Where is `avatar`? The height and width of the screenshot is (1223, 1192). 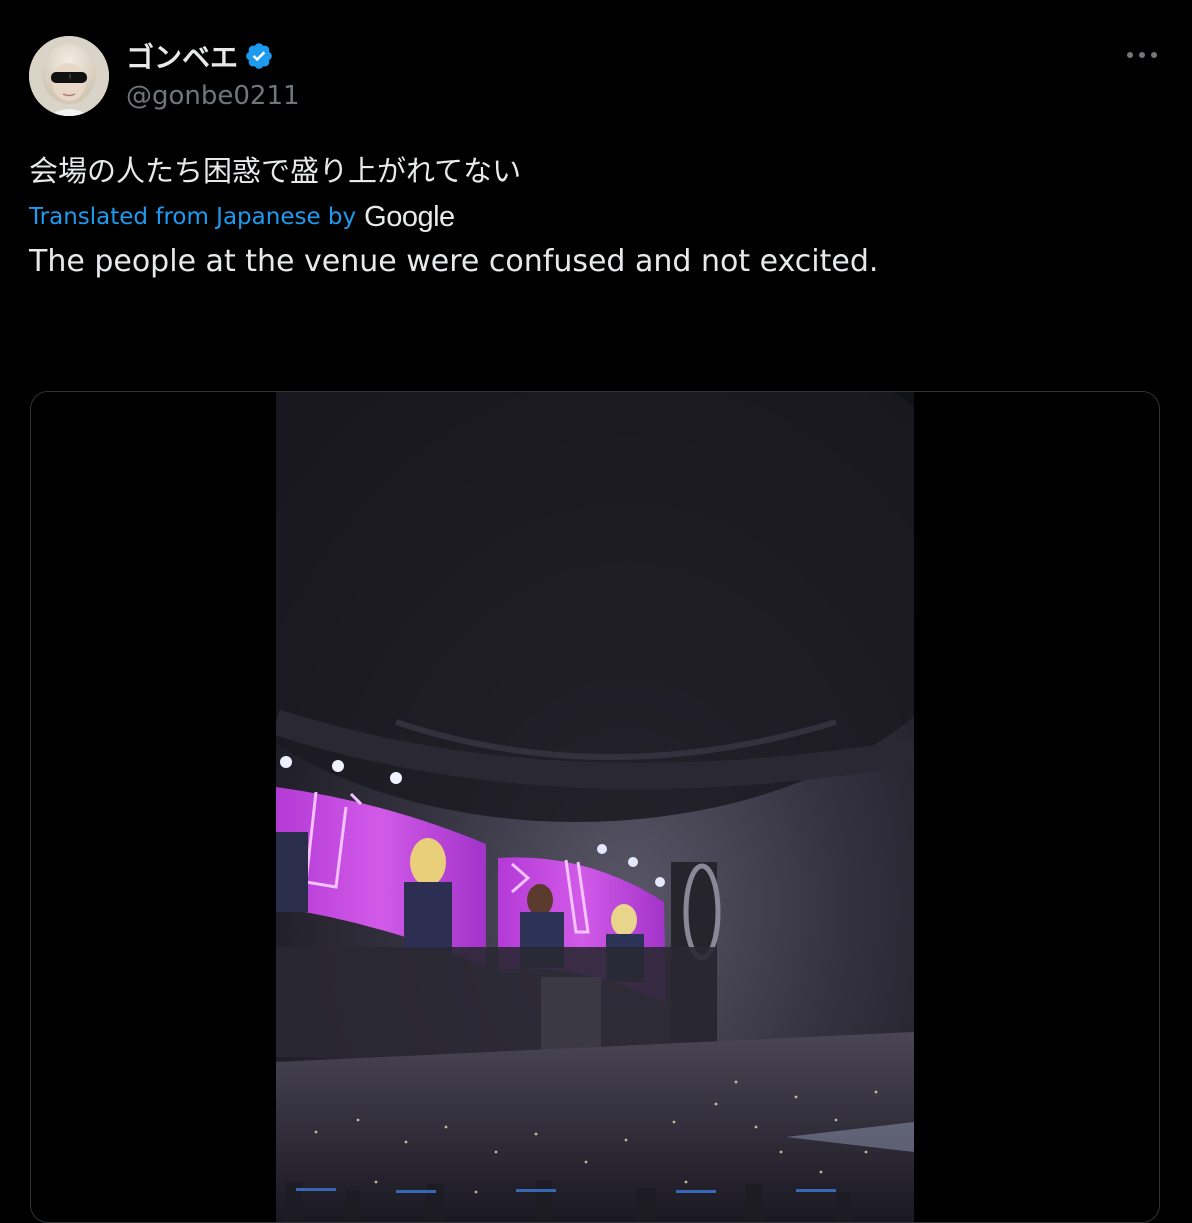 avatar is located at coordinates (69, 76).